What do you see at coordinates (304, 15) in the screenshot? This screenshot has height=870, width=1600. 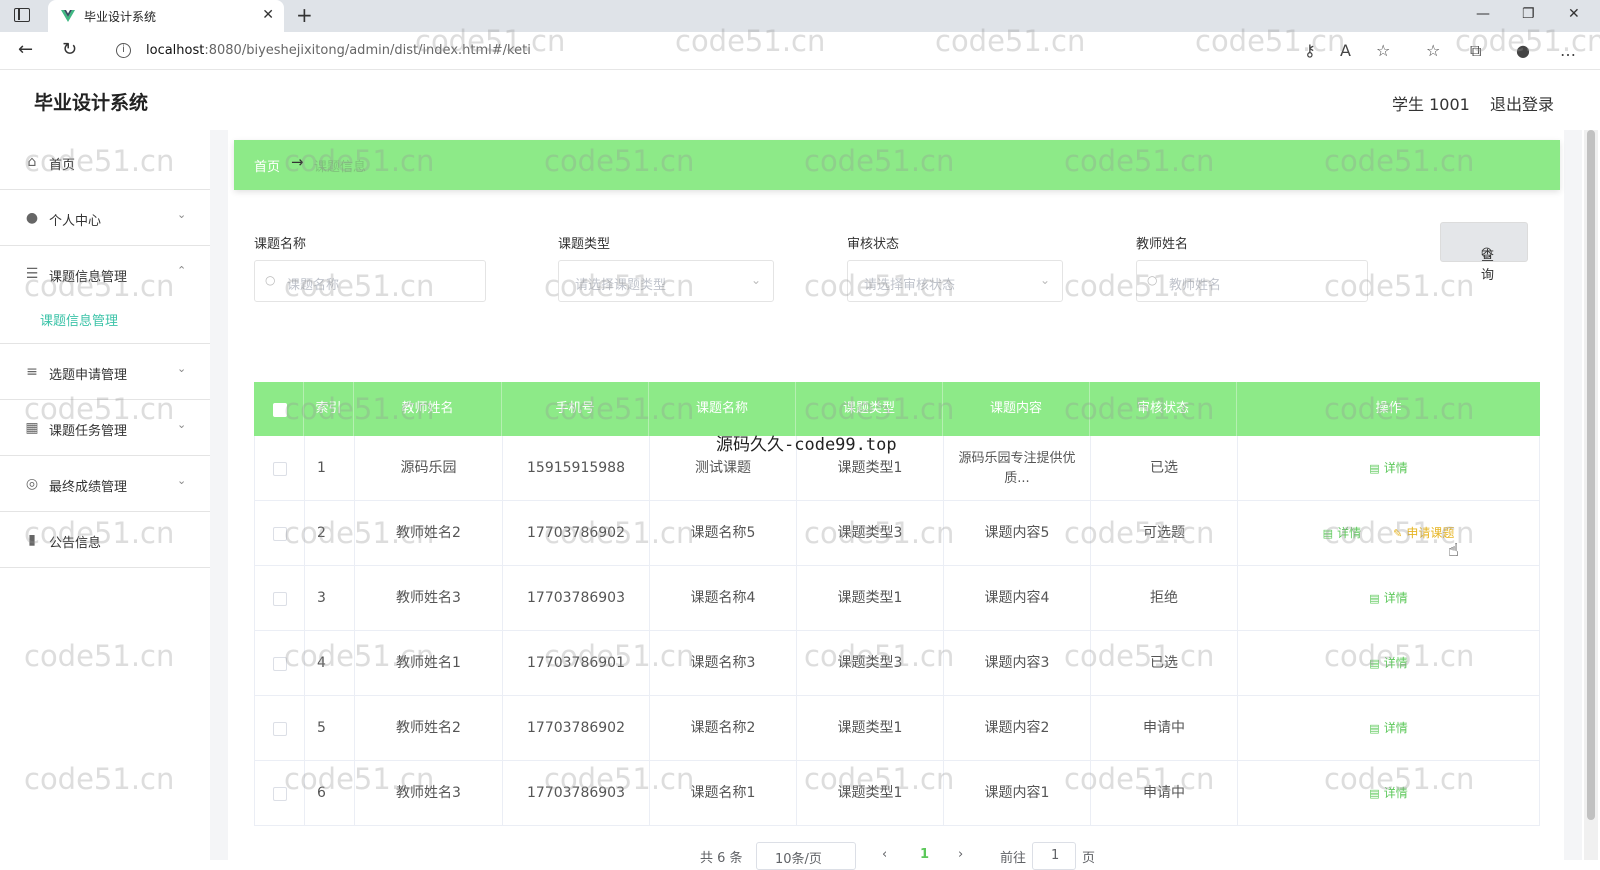 I see `new-tab-icon: +` at bounding box center [304, 15].